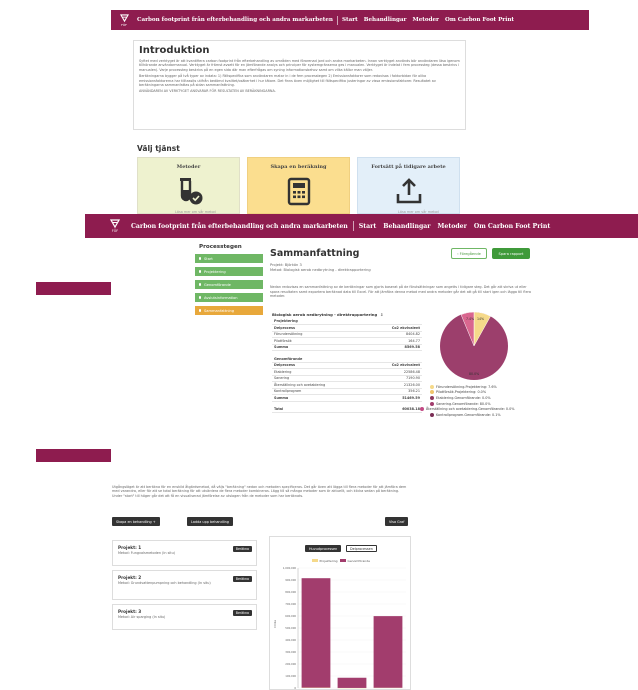  What do you see at coordinates (290, 616) in the screenshot?
I see `y-tick-label: 600,000` at bounding box center [290, 616].